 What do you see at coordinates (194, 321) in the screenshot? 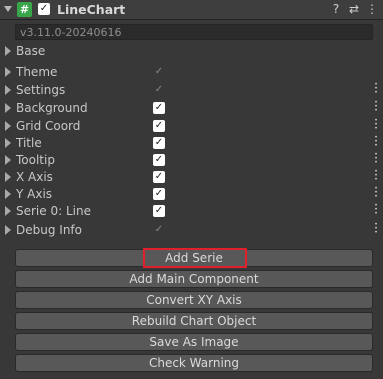
I see `rebuild-chart-object-button: Rebuild Chart Object` at bounding box center [194, 321].